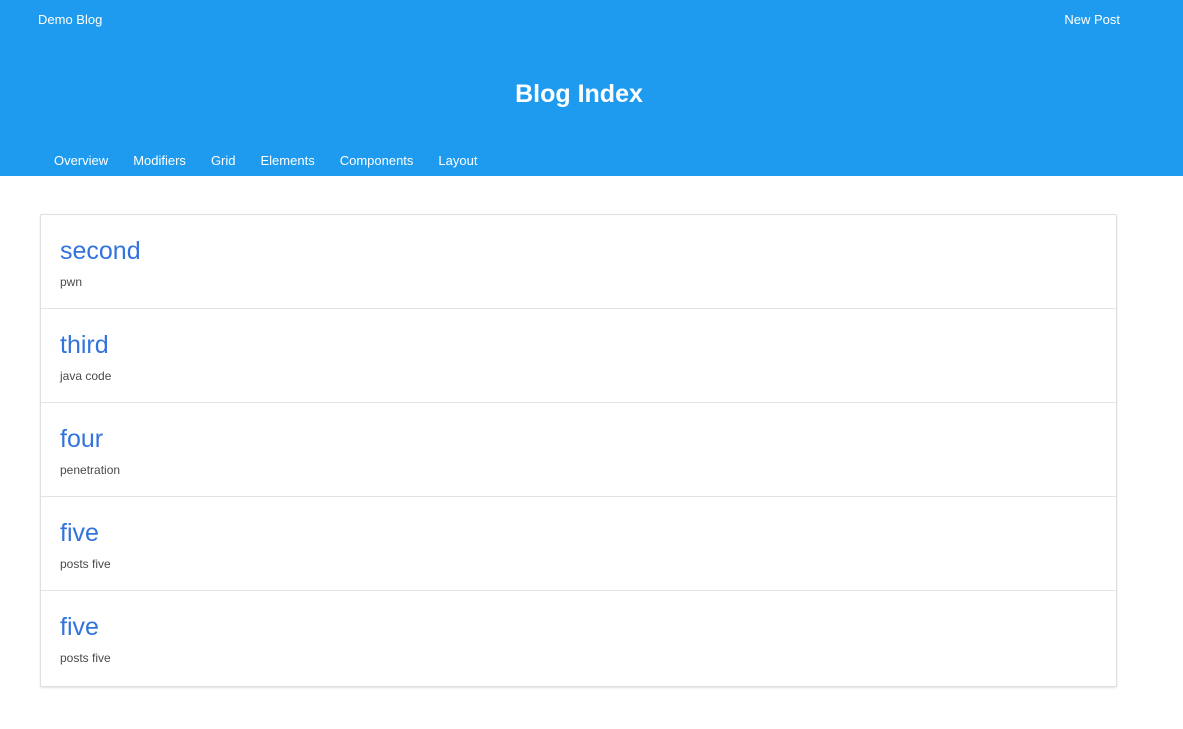 Image resolution: width=1183 pixels, height=729 pixels. What do you see at coordinates (84, 345) in the screenshot?
I see `post-title-link: third` at bounding box center [84, 345].